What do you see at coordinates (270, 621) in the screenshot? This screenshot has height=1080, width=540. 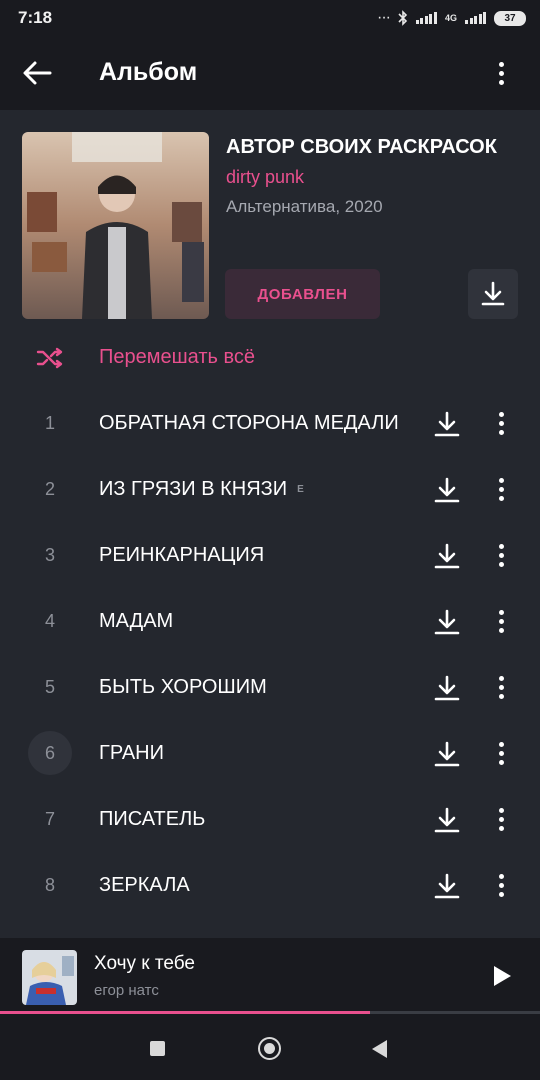 I see `track-row: 4 МАДАМ` at bounding box center [270, 621].